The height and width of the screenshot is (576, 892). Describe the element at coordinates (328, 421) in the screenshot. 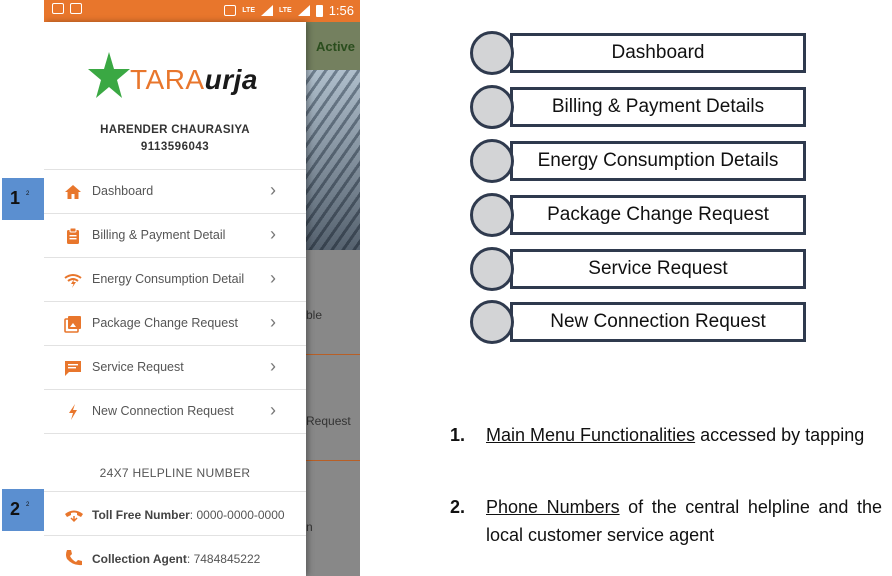

I see `background-text-2: Request` at that location.